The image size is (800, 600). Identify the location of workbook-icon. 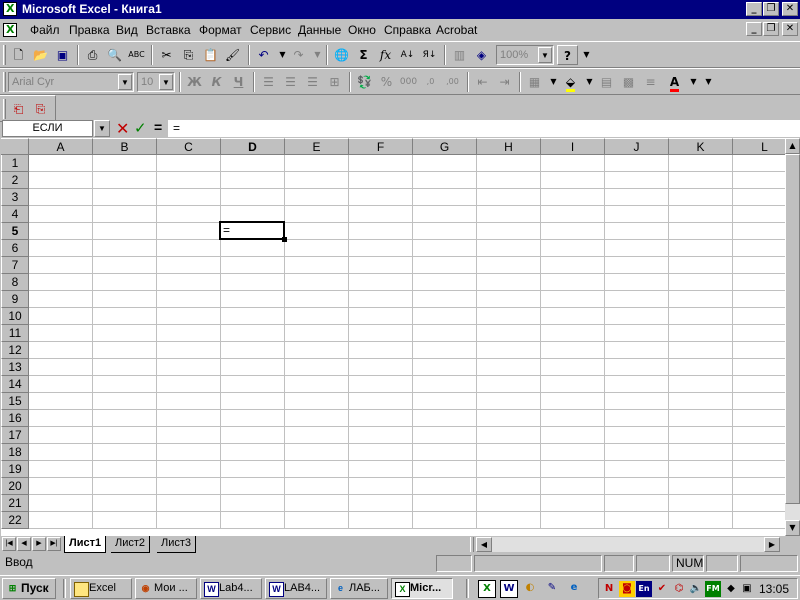
(10, 30).